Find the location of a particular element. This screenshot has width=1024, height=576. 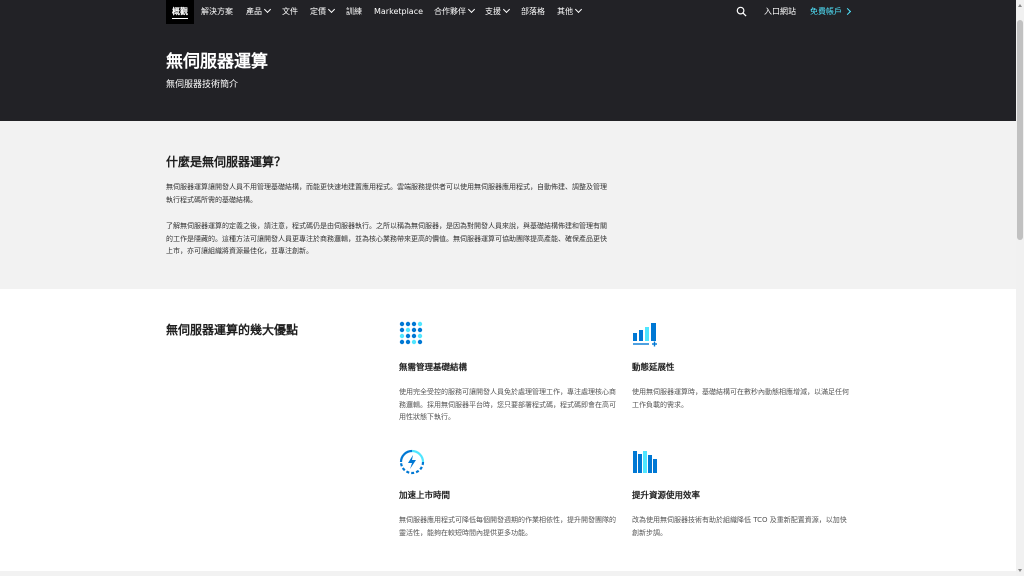

nav-item-pricing: 定價 is located at coordinates (323, 12).